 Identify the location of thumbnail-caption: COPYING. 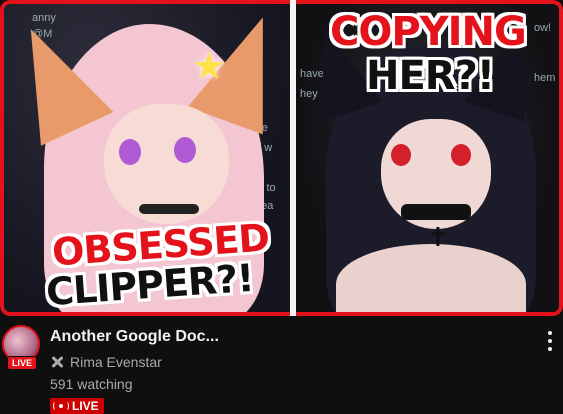
(428, 32).